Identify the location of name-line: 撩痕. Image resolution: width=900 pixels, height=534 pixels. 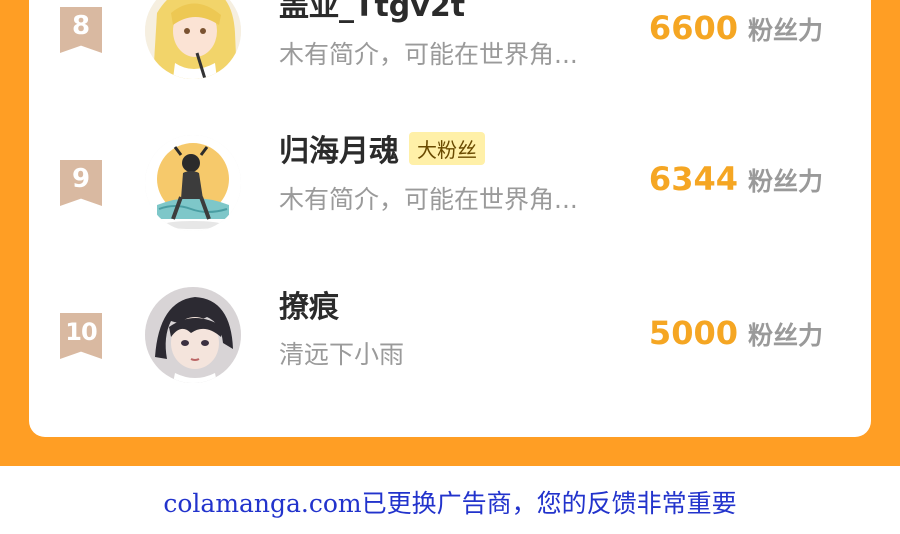
(309, 304).